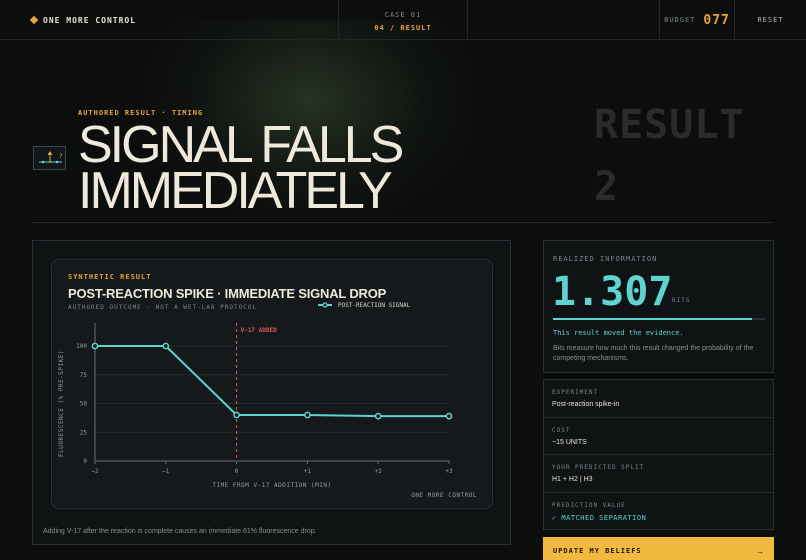 The width and height of the screenshot is (806, 560). What do you see at coordinates (271, 485) in the screenshot?
I see `x-axis-label: TIME FROM V-17 ADDITION (MIN)` at bounding box center [271, 485].